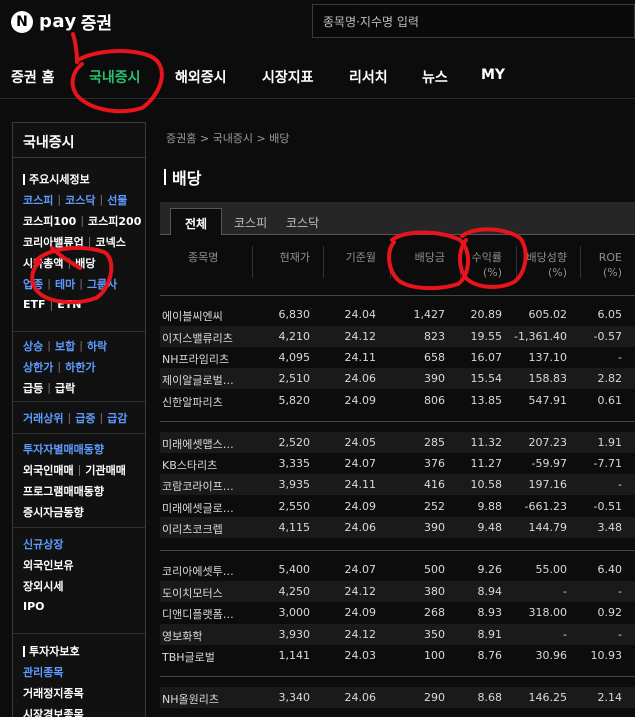  I want to click on stock-name-link: NH프라임리츠, so click(217, 359).